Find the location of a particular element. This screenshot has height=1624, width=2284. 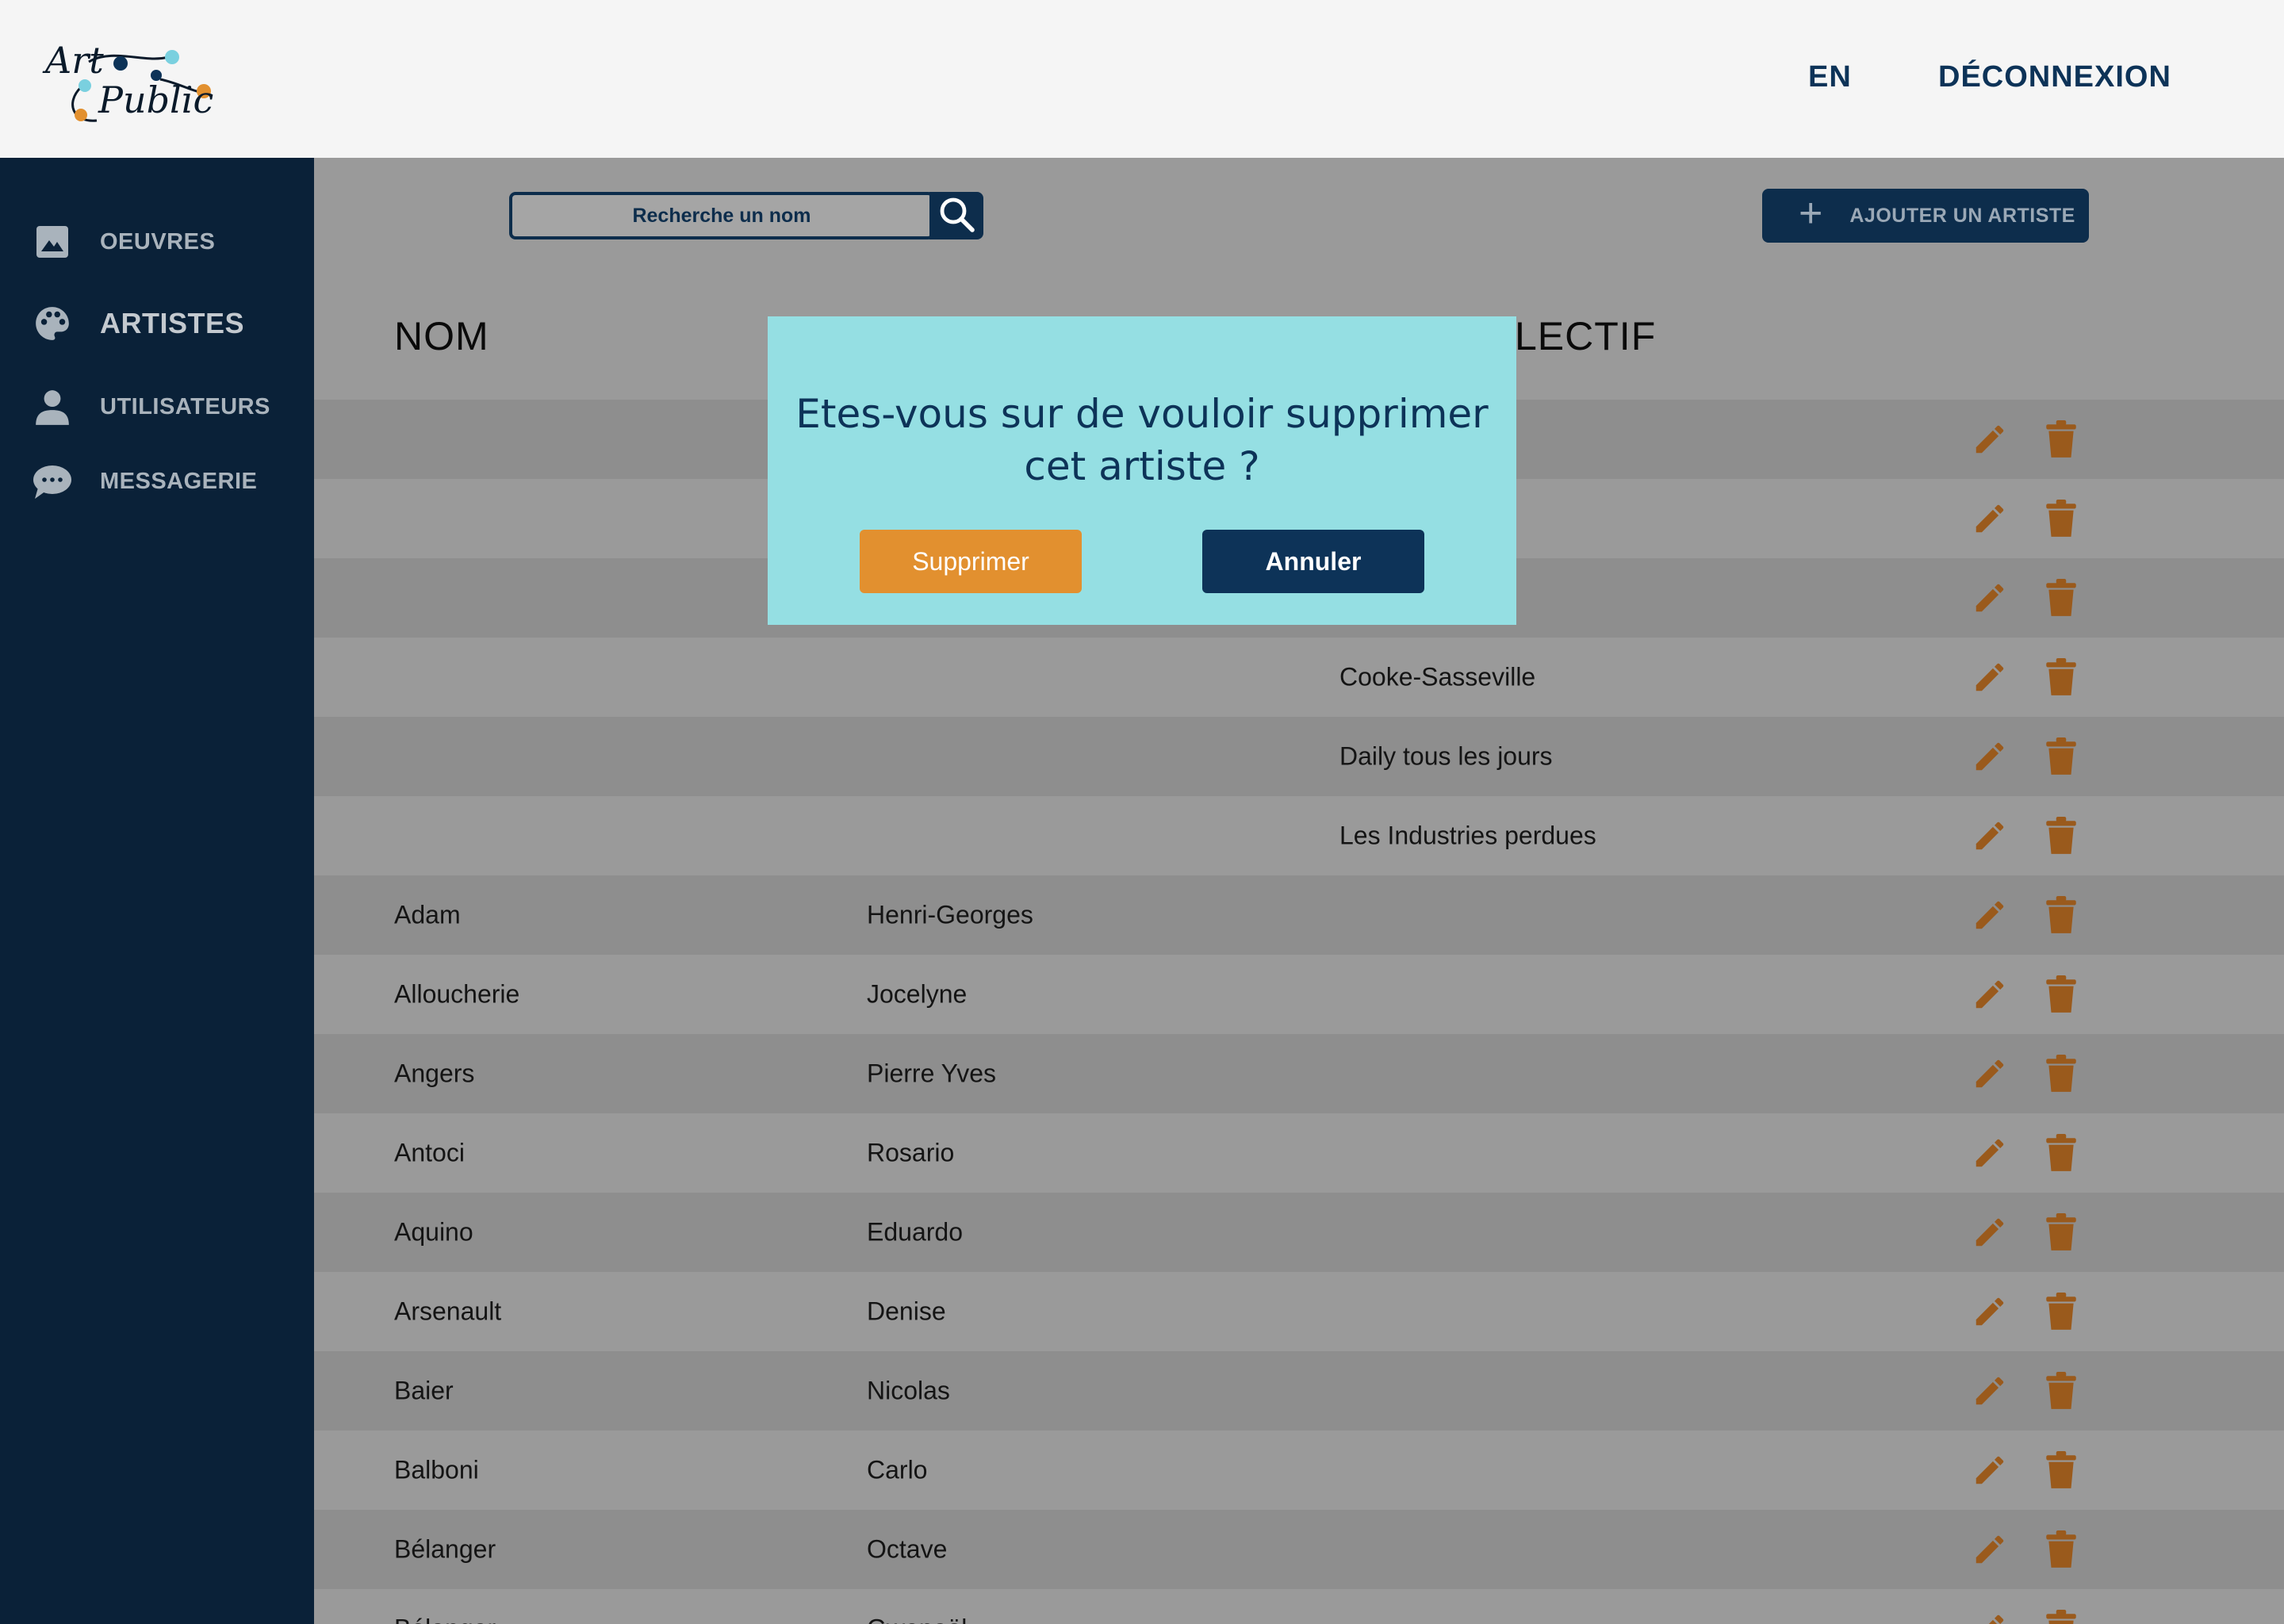

cell-prenom: Rosario is located at coordinates (911, 1152).